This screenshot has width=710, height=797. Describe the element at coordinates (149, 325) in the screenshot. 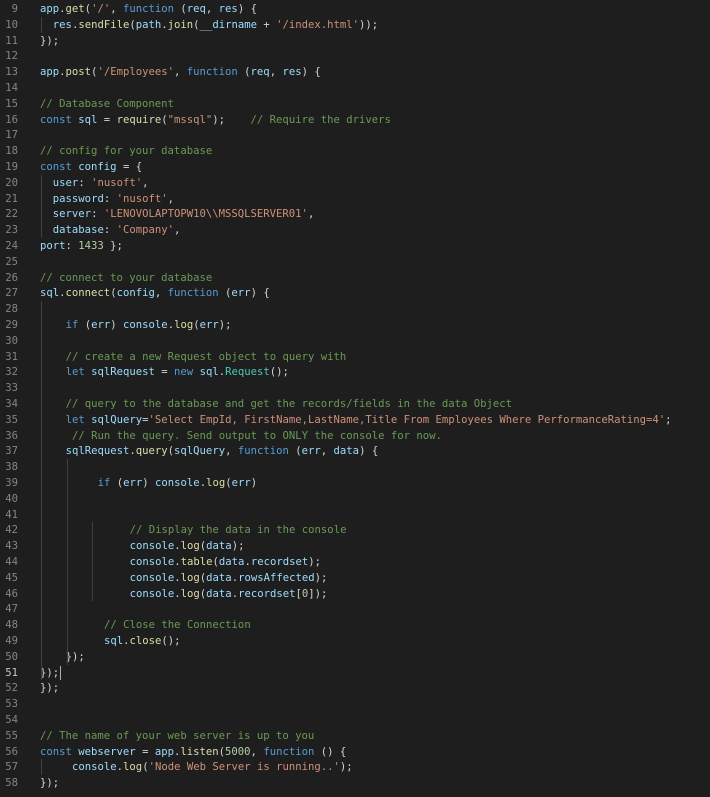

I see `line-code: if (err) console.log(err);` at that location.